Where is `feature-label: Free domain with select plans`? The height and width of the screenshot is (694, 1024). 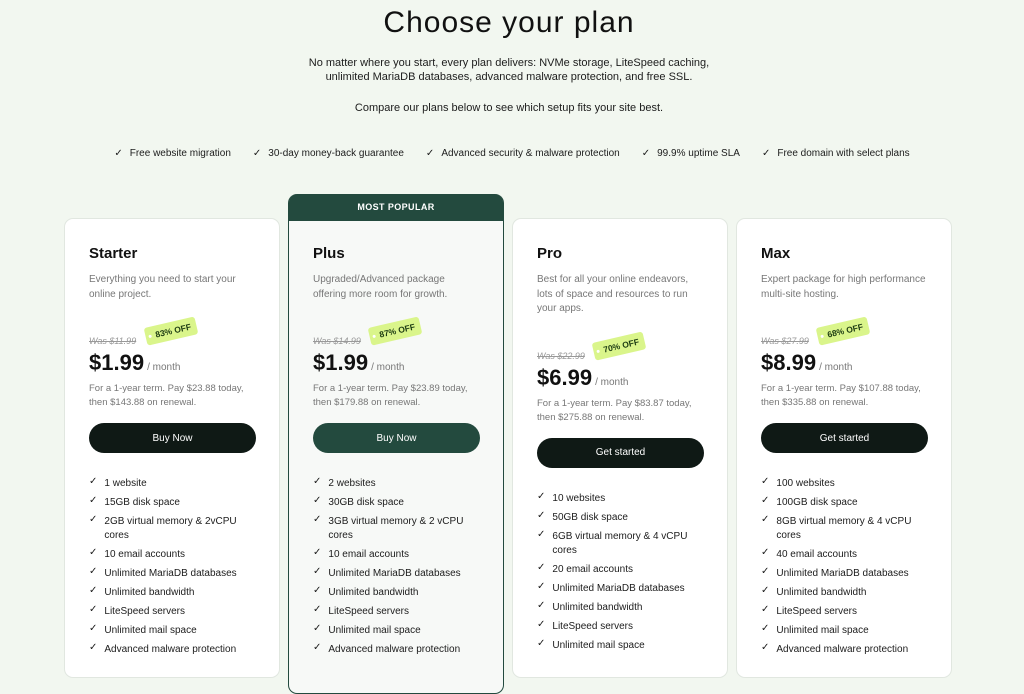 feature-label: Free domain with select plans is located at coordinates (843, 153).